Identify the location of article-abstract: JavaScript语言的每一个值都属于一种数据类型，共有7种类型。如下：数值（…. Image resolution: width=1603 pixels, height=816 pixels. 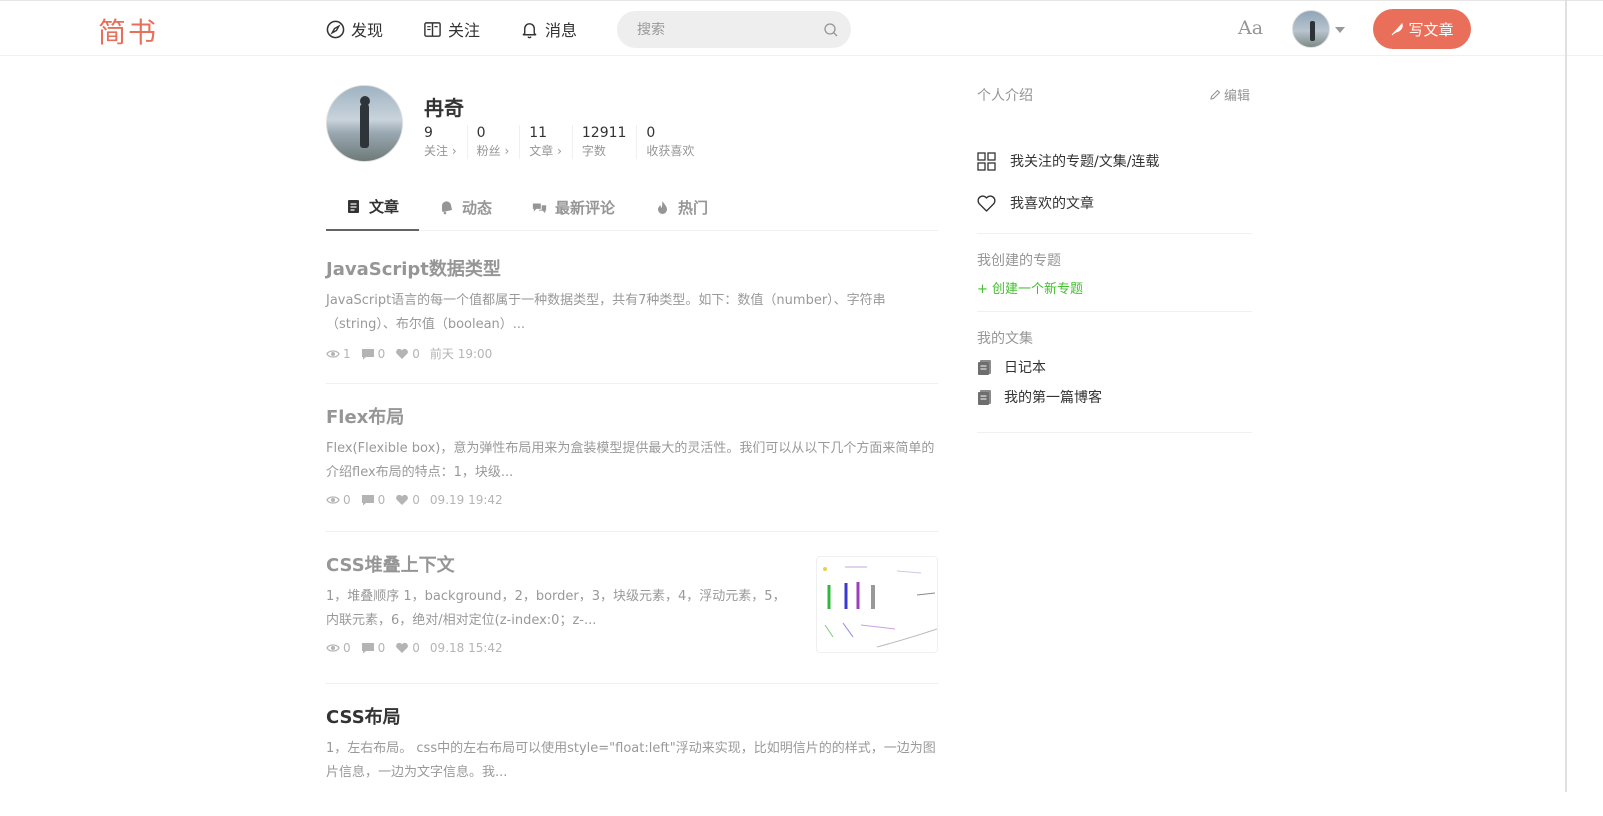
(606, 312).